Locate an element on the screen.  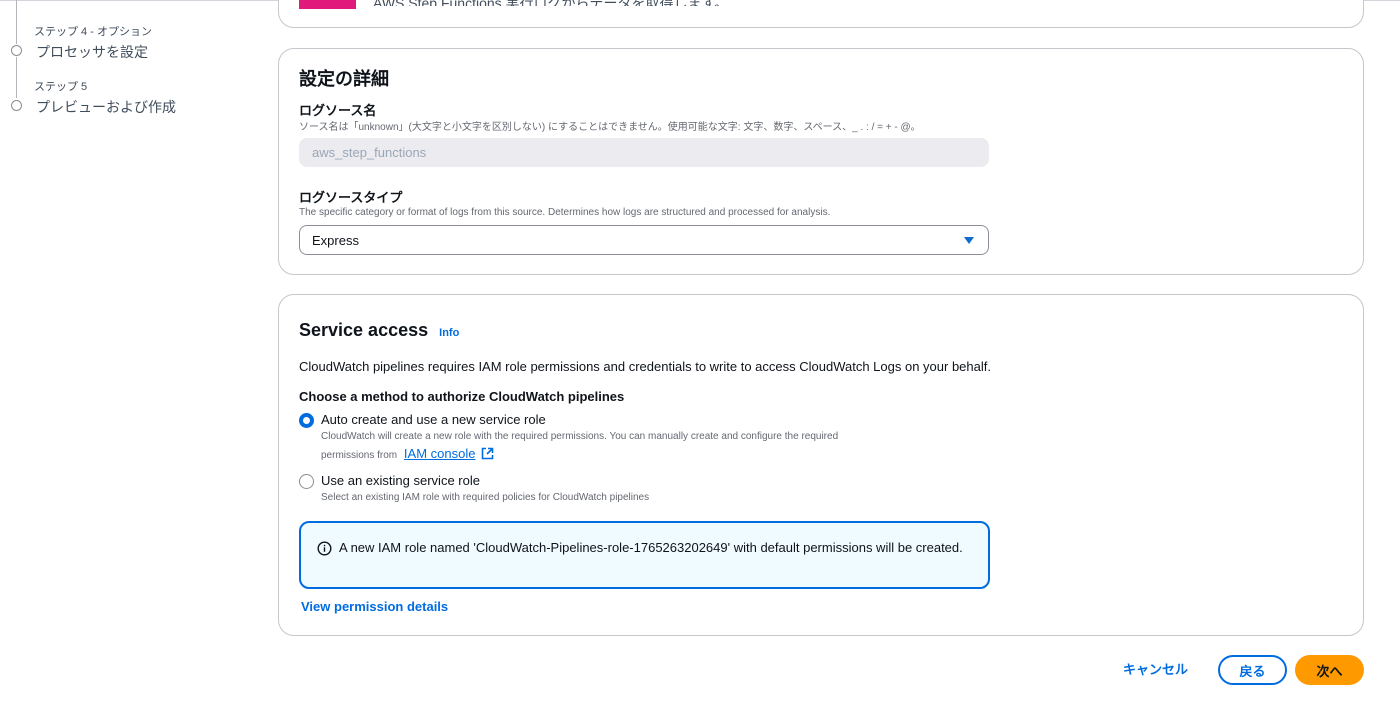
service-access-heading: Service access Info is located at coordinates (379, 330).